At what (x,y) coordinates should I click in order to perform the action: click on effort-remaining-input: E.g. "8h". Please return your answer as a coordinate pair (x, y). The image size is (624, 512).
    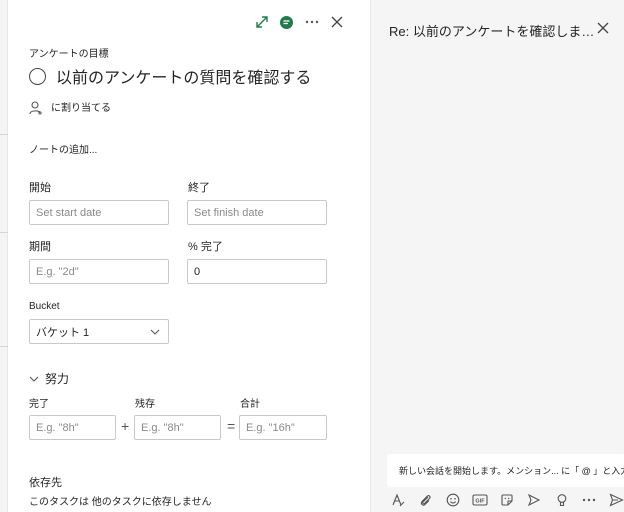
    Looking at the image, I should click on (177, 427).